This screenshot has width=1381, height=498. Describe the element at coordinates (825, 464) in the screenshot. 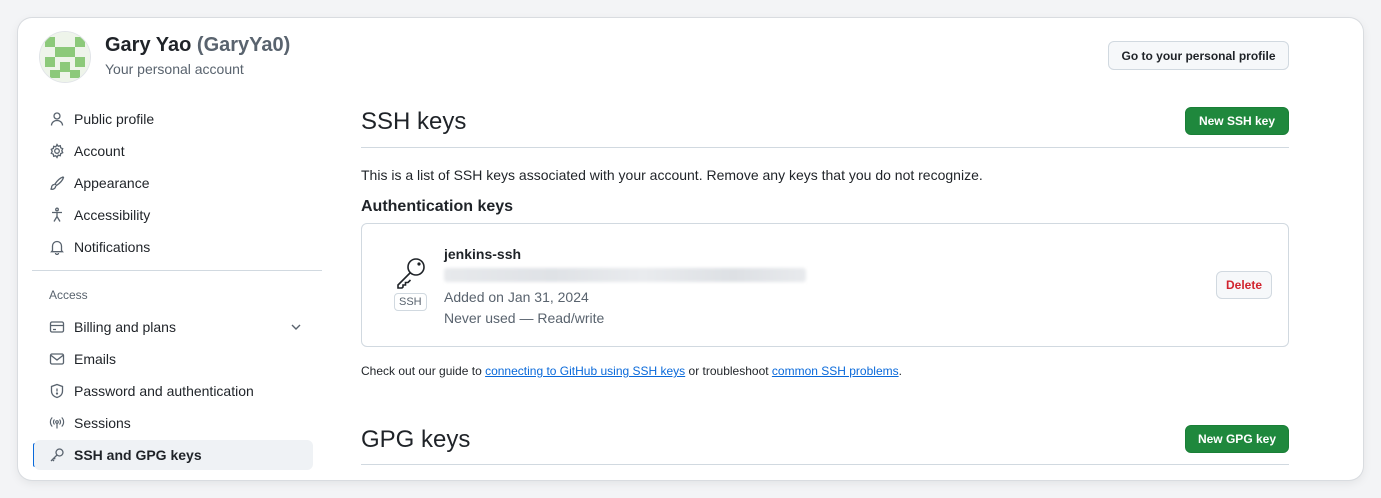

I see `gpg-heading-divider` at that location.